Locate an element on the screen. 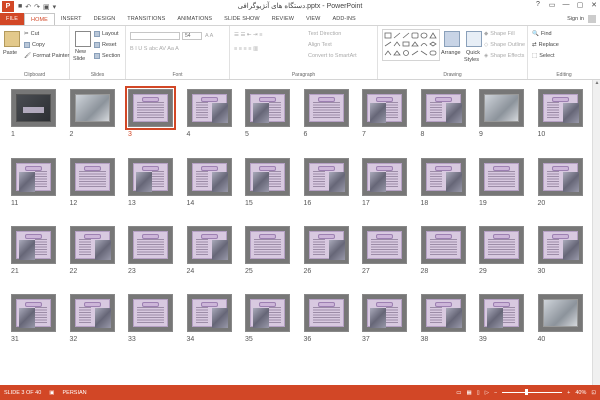 The width and height of the screenshot is (600, 400). redo-icon: ↷ is located at coordinates (37, 7).